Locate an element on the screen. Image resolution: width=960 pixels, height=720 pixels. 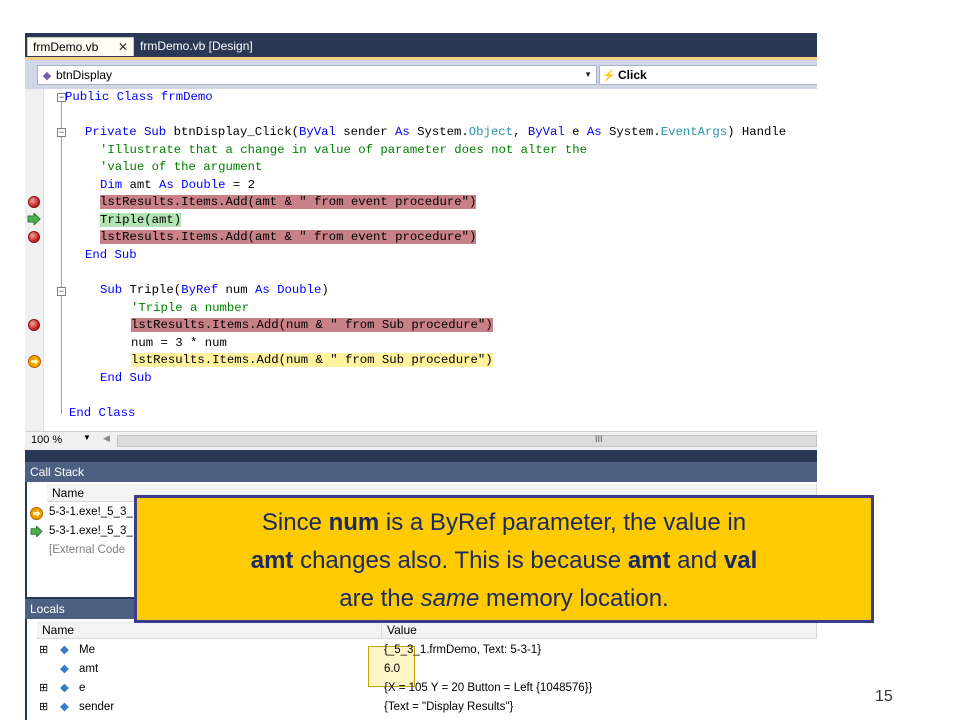
code-text: Triple(amt) is located at coordinates (141, 220).